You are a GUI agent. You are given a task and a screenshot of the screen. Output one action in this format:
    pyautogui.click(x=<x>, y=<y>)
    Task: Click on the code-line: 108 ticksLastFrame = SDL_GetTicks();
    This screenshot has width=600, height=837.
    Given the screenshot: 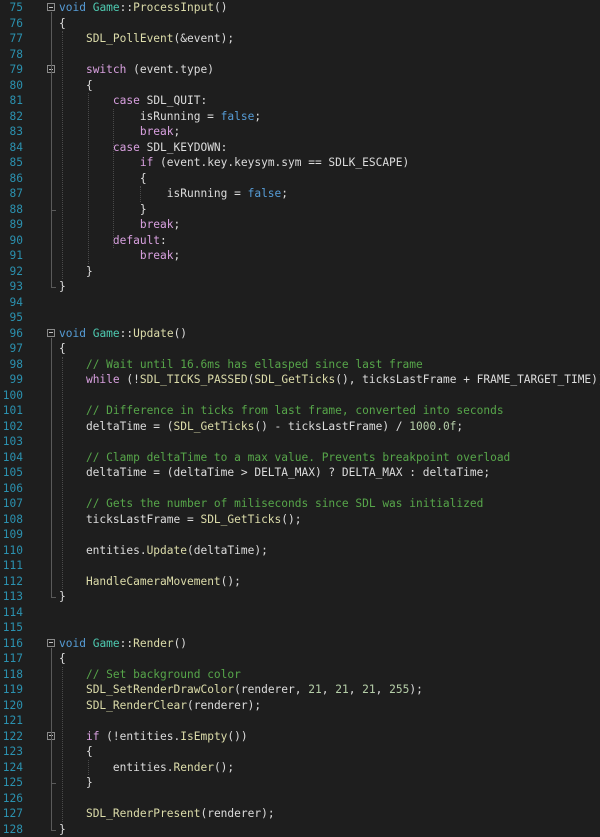 What is the action you would take?
    pyautogui.click(x=300, y=520)
    